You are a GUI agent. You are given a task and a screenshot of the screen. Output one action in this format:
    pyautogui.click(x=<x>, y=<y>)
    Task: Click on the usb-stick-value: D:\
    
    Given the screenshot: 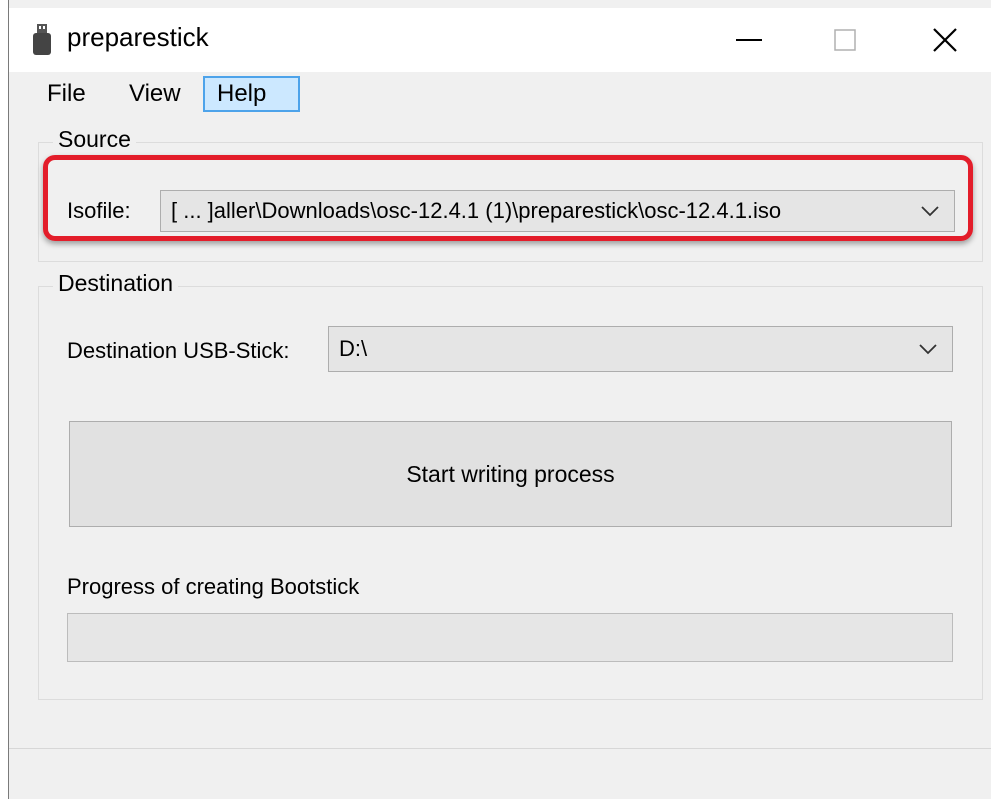 What is the action you would take?
    pyautogui.click(x=353, y=348)
    